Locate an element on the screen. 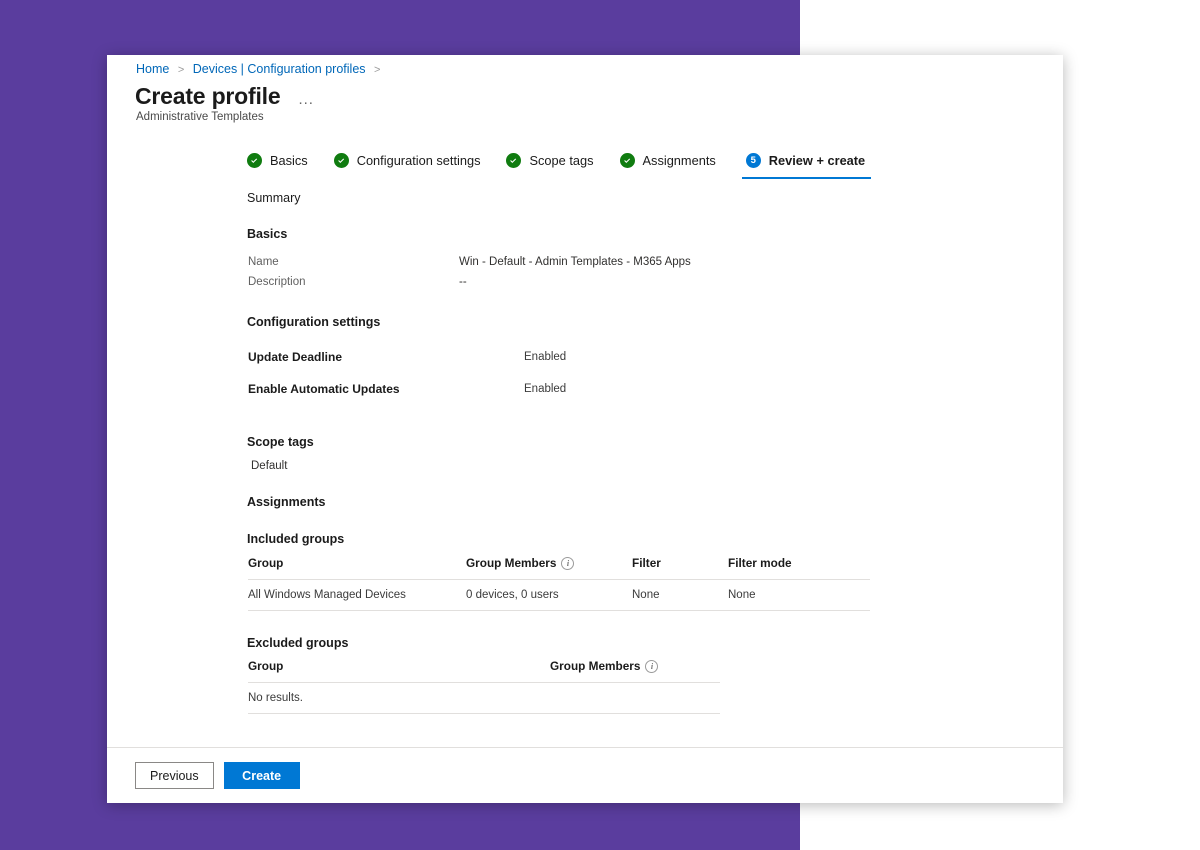  cell-filter-mode: None is located at coordinates (799, 595).